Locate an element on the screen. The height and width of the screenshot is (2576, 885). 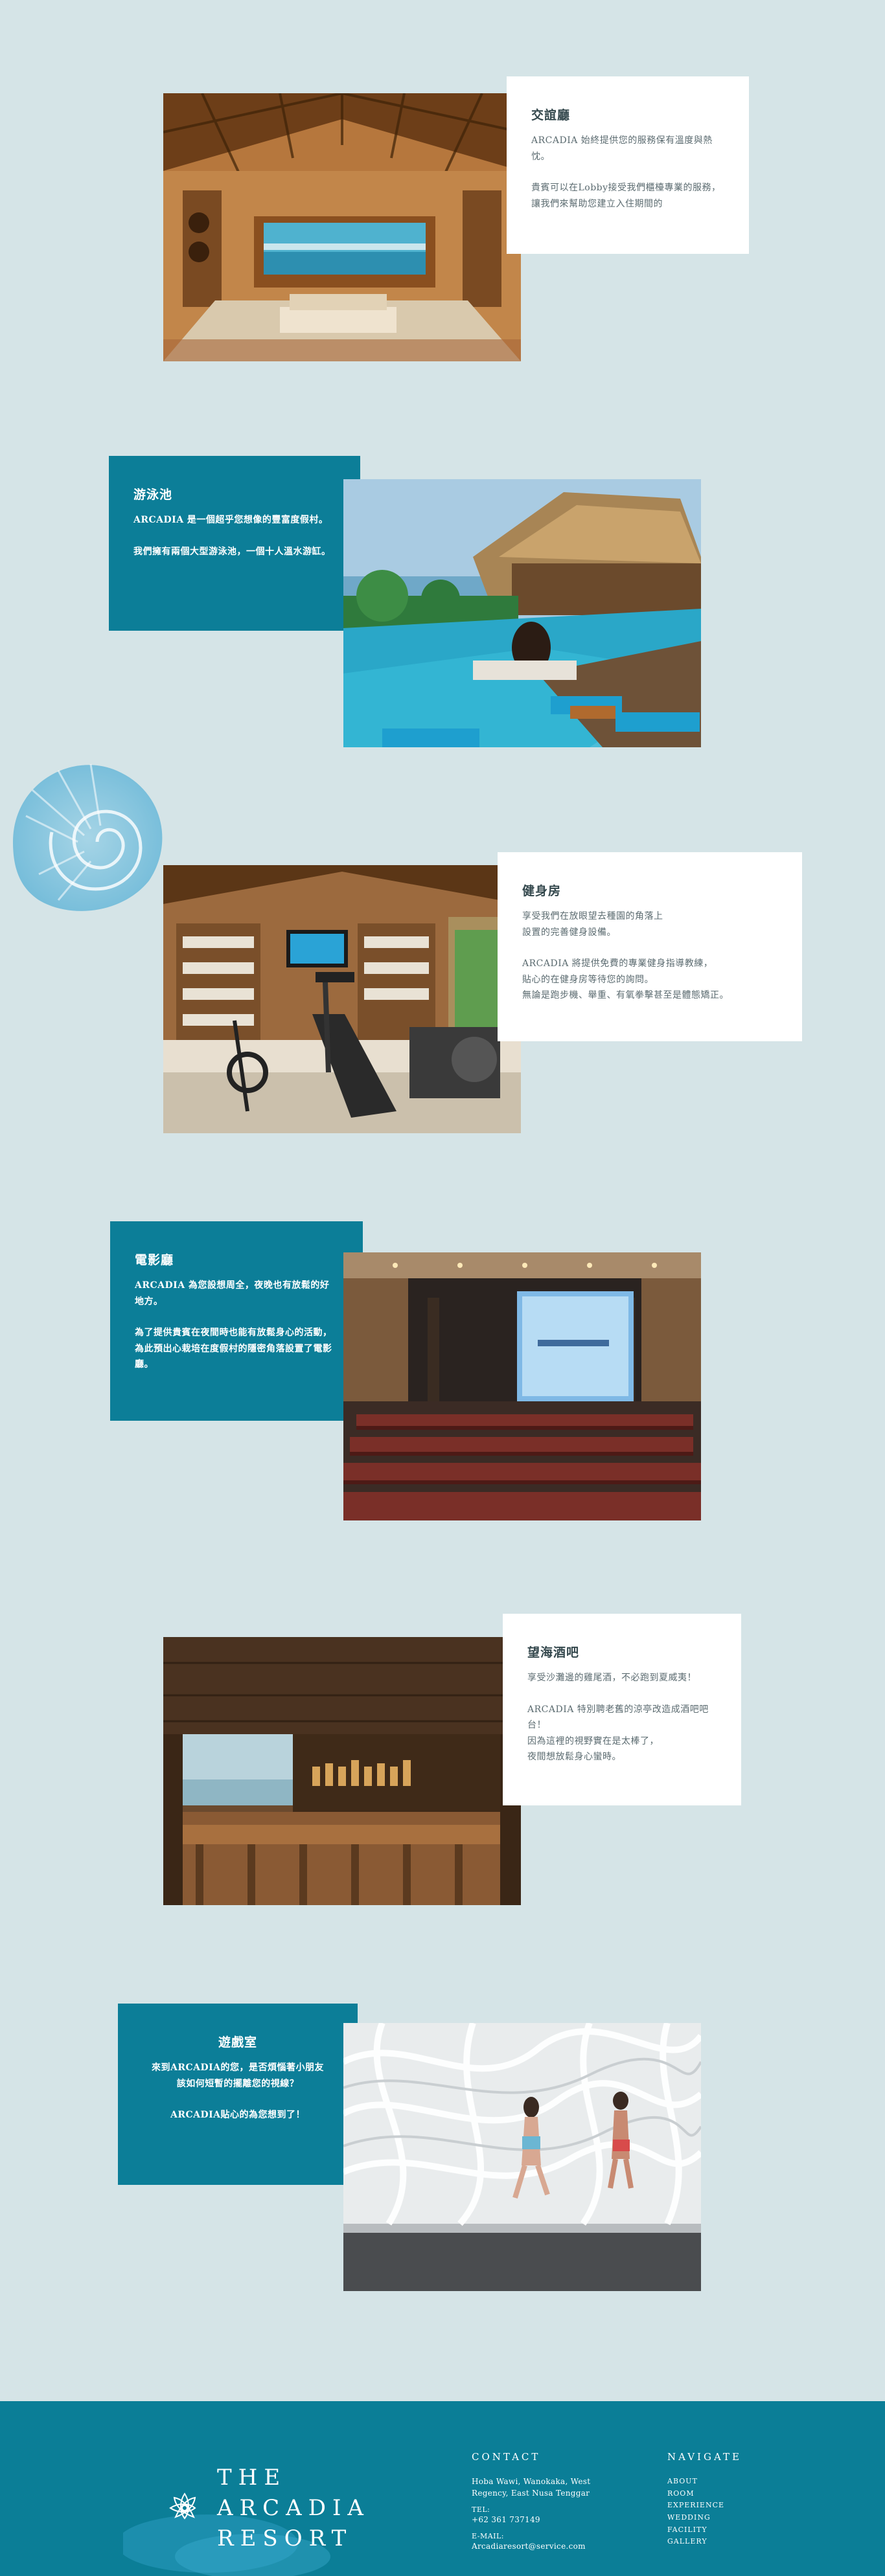
playroom-text-2: ARCADIA貼心的為您想到了！ is located at coordinates (238, 2115).